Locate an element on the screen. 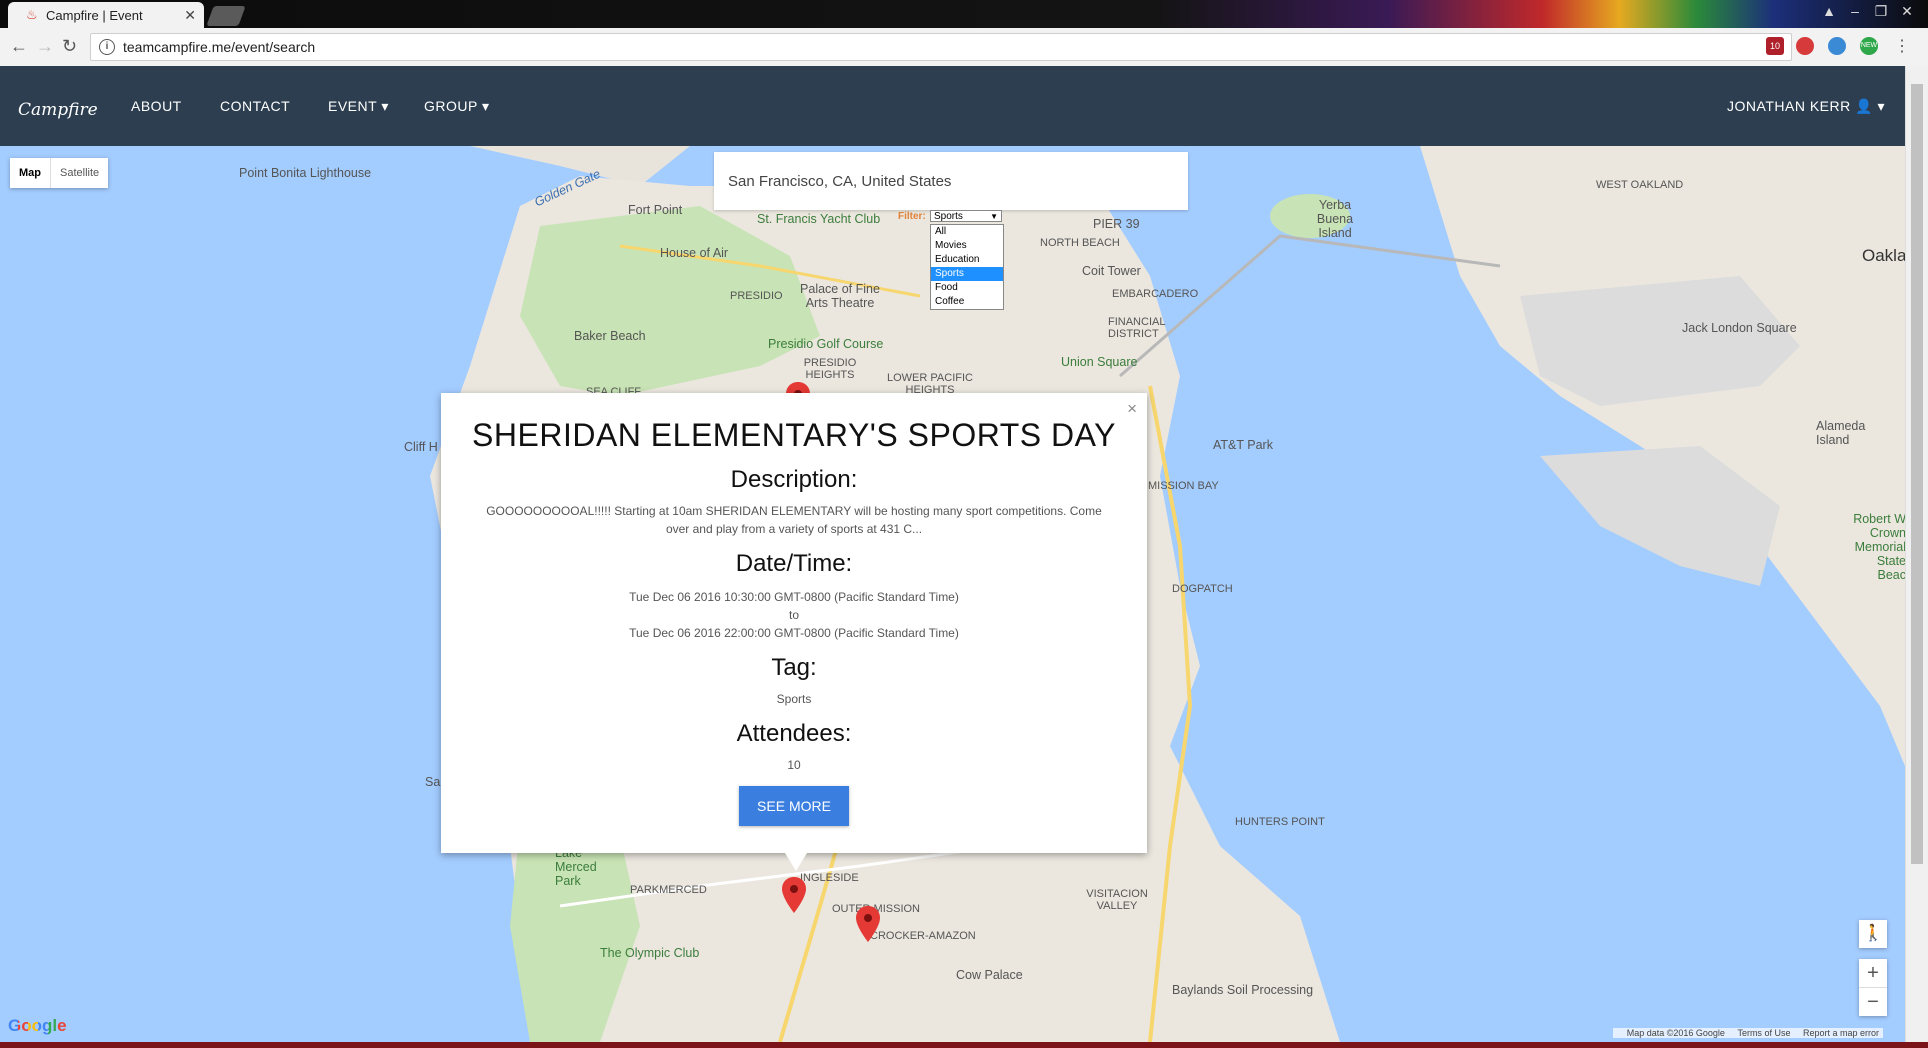 This screenshot has height=1048, width=1928. ublock-extension-icon: 10 is located at coordinates (1775, 46).